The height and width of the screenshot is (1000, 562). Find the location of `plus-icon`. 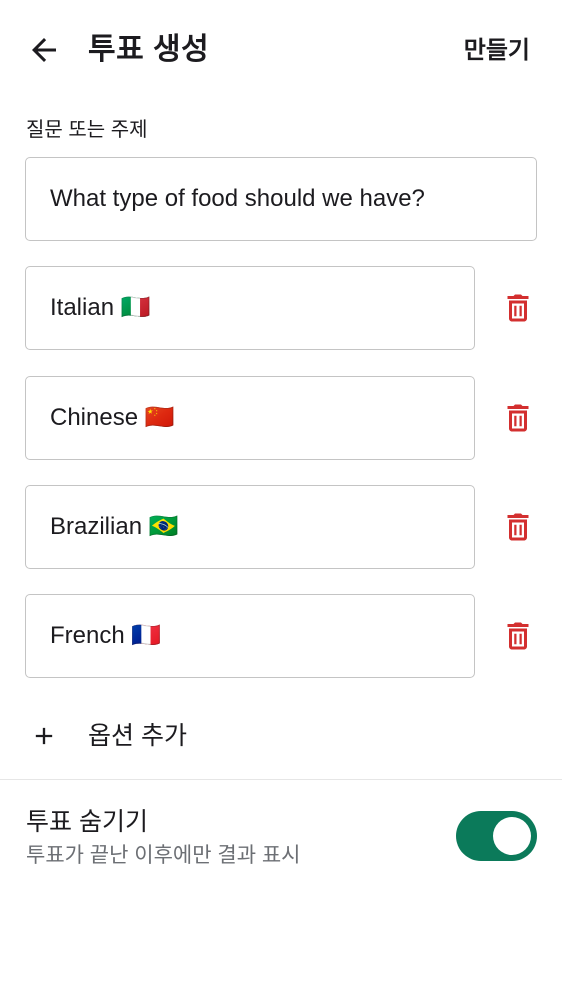

plus-icon is located at coordinates (44, 736).